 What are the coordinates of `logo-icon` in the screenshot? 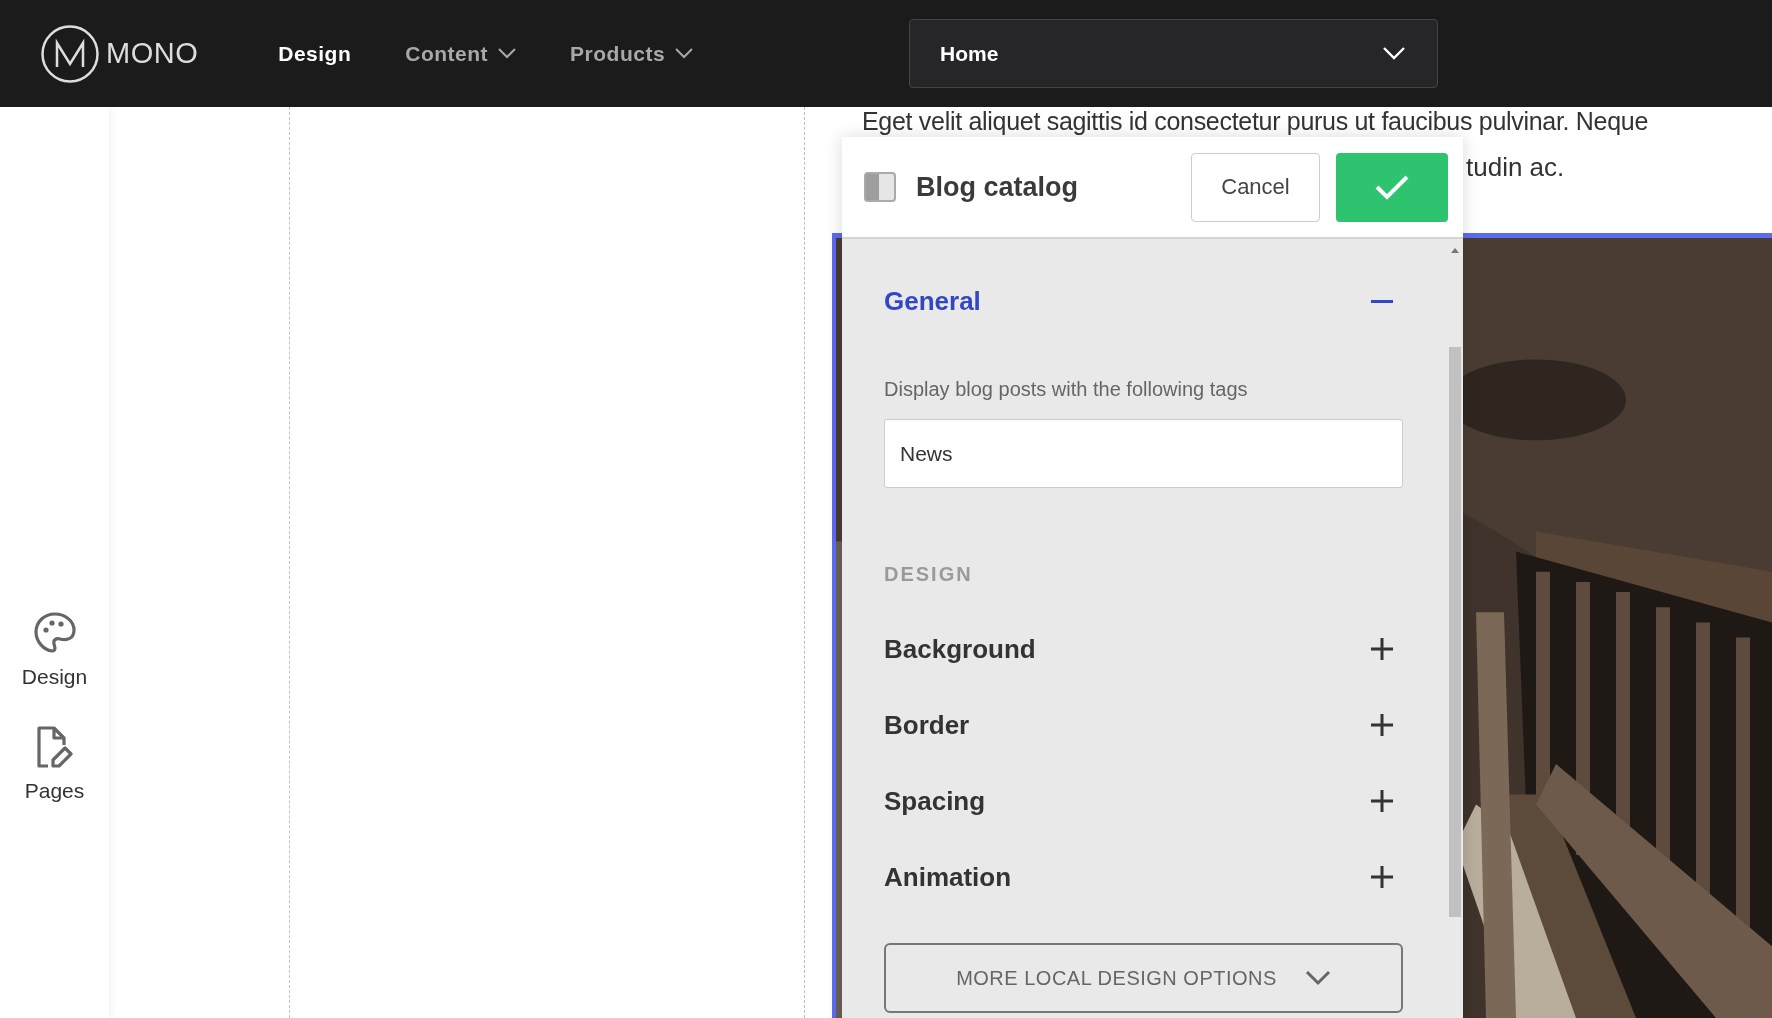 It's located at (70, 53).